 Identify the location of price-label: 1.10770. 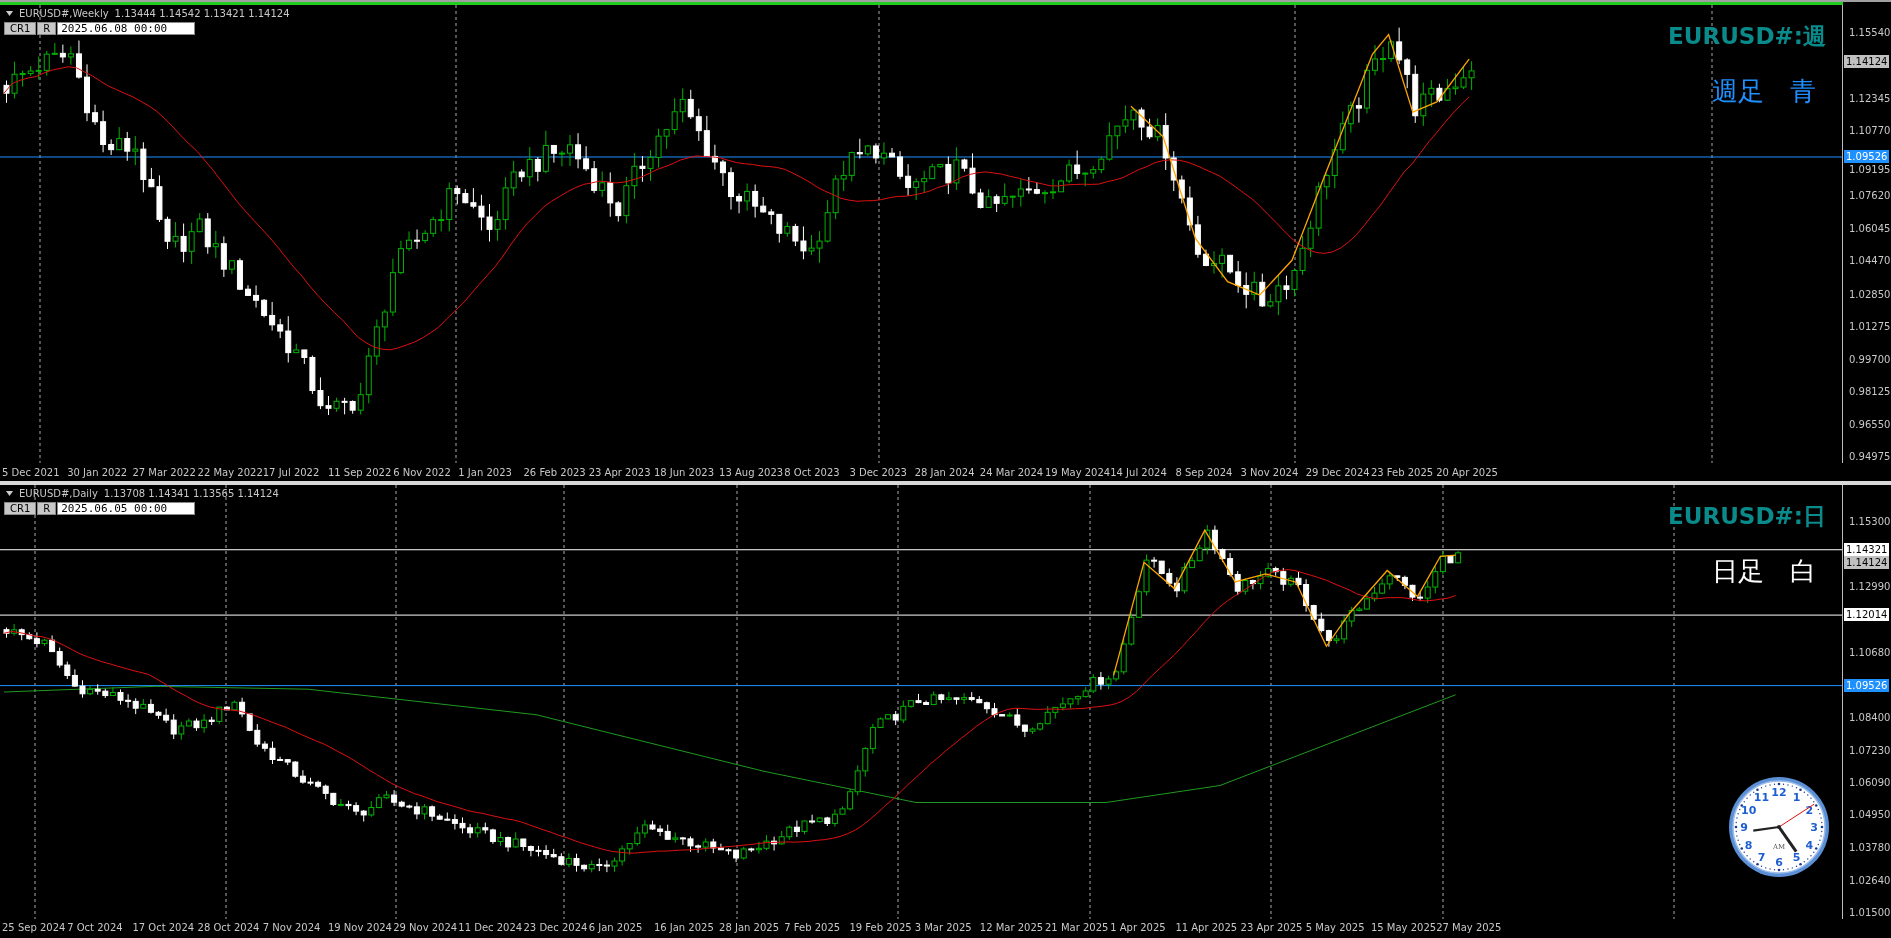
(1869, 131).